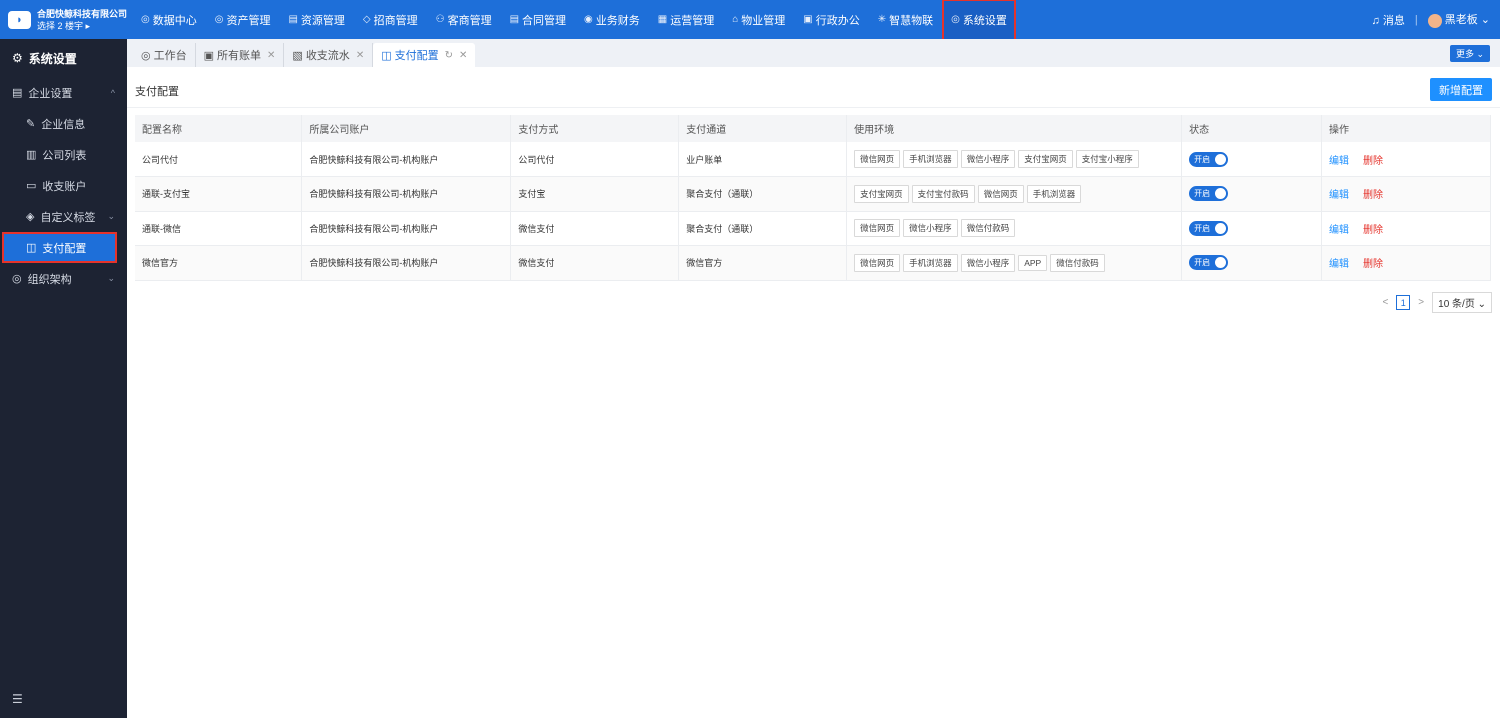 The image size is (1500, 718). What do you see at coordinates (63, 216) in the screenshot?
I see `sidebar-item-custom-tags: ◈ 自定义标签 ⌄` at bounding box center [63, 216].